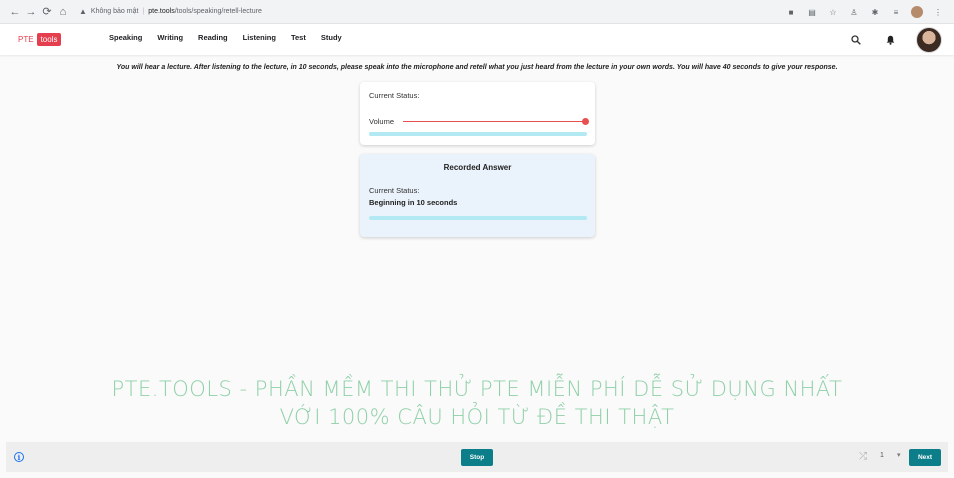 Image resolution: width=954 pixels, height=478 pixels. I want to click on recorder-progress-bar, so click(478, 134).